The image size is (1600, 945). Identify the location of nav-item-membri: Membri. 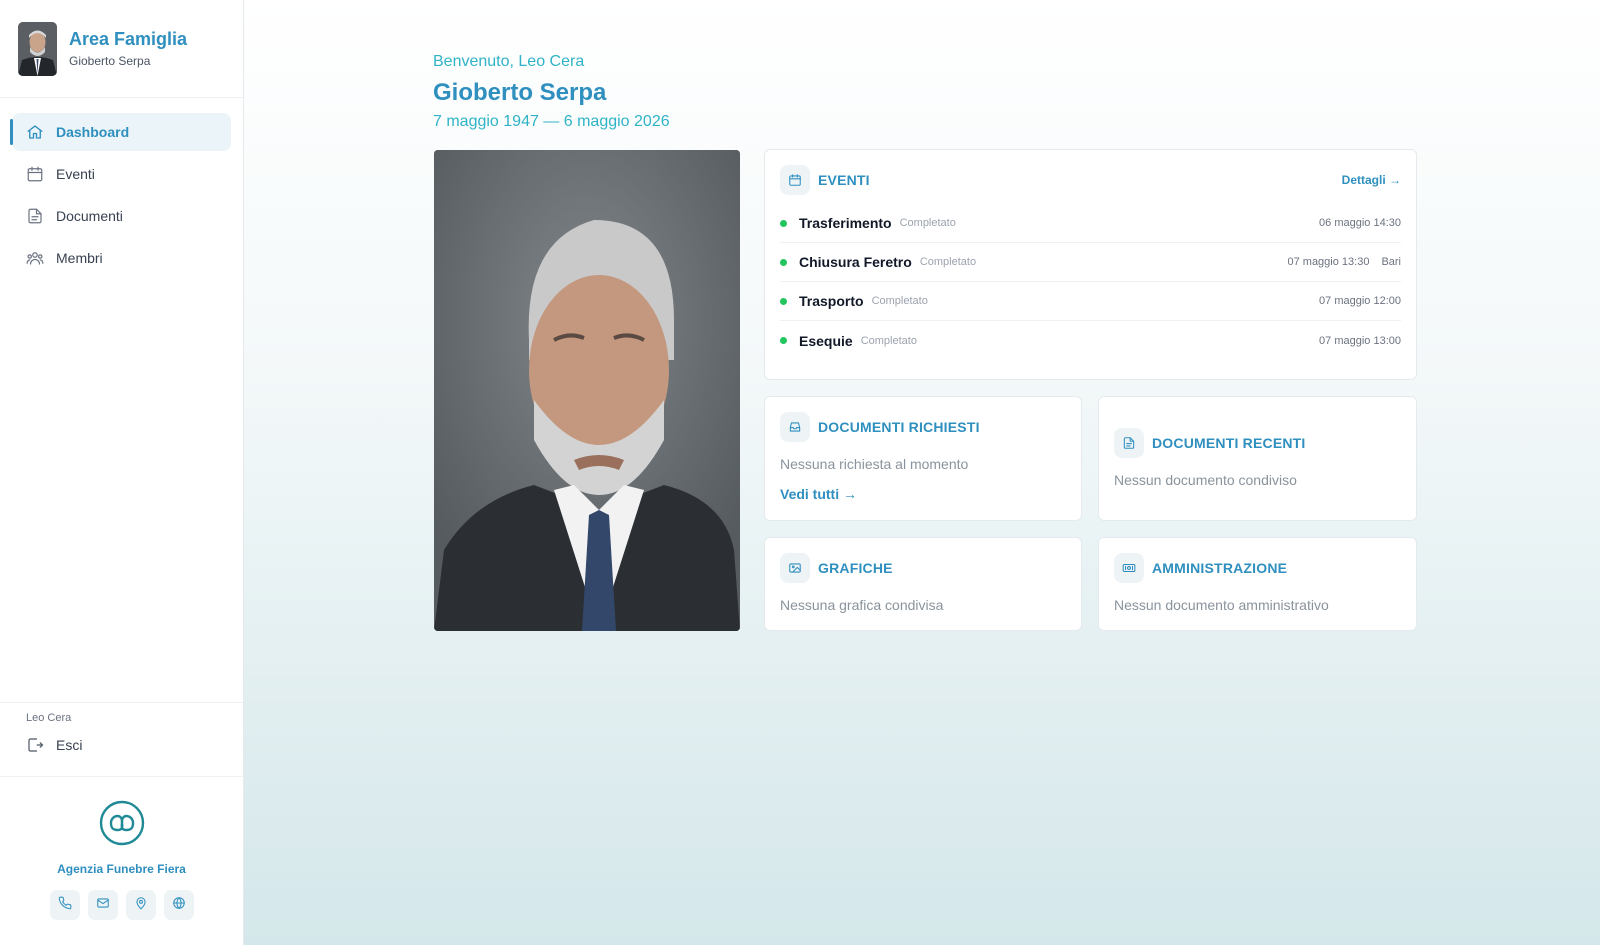
(121, 258).